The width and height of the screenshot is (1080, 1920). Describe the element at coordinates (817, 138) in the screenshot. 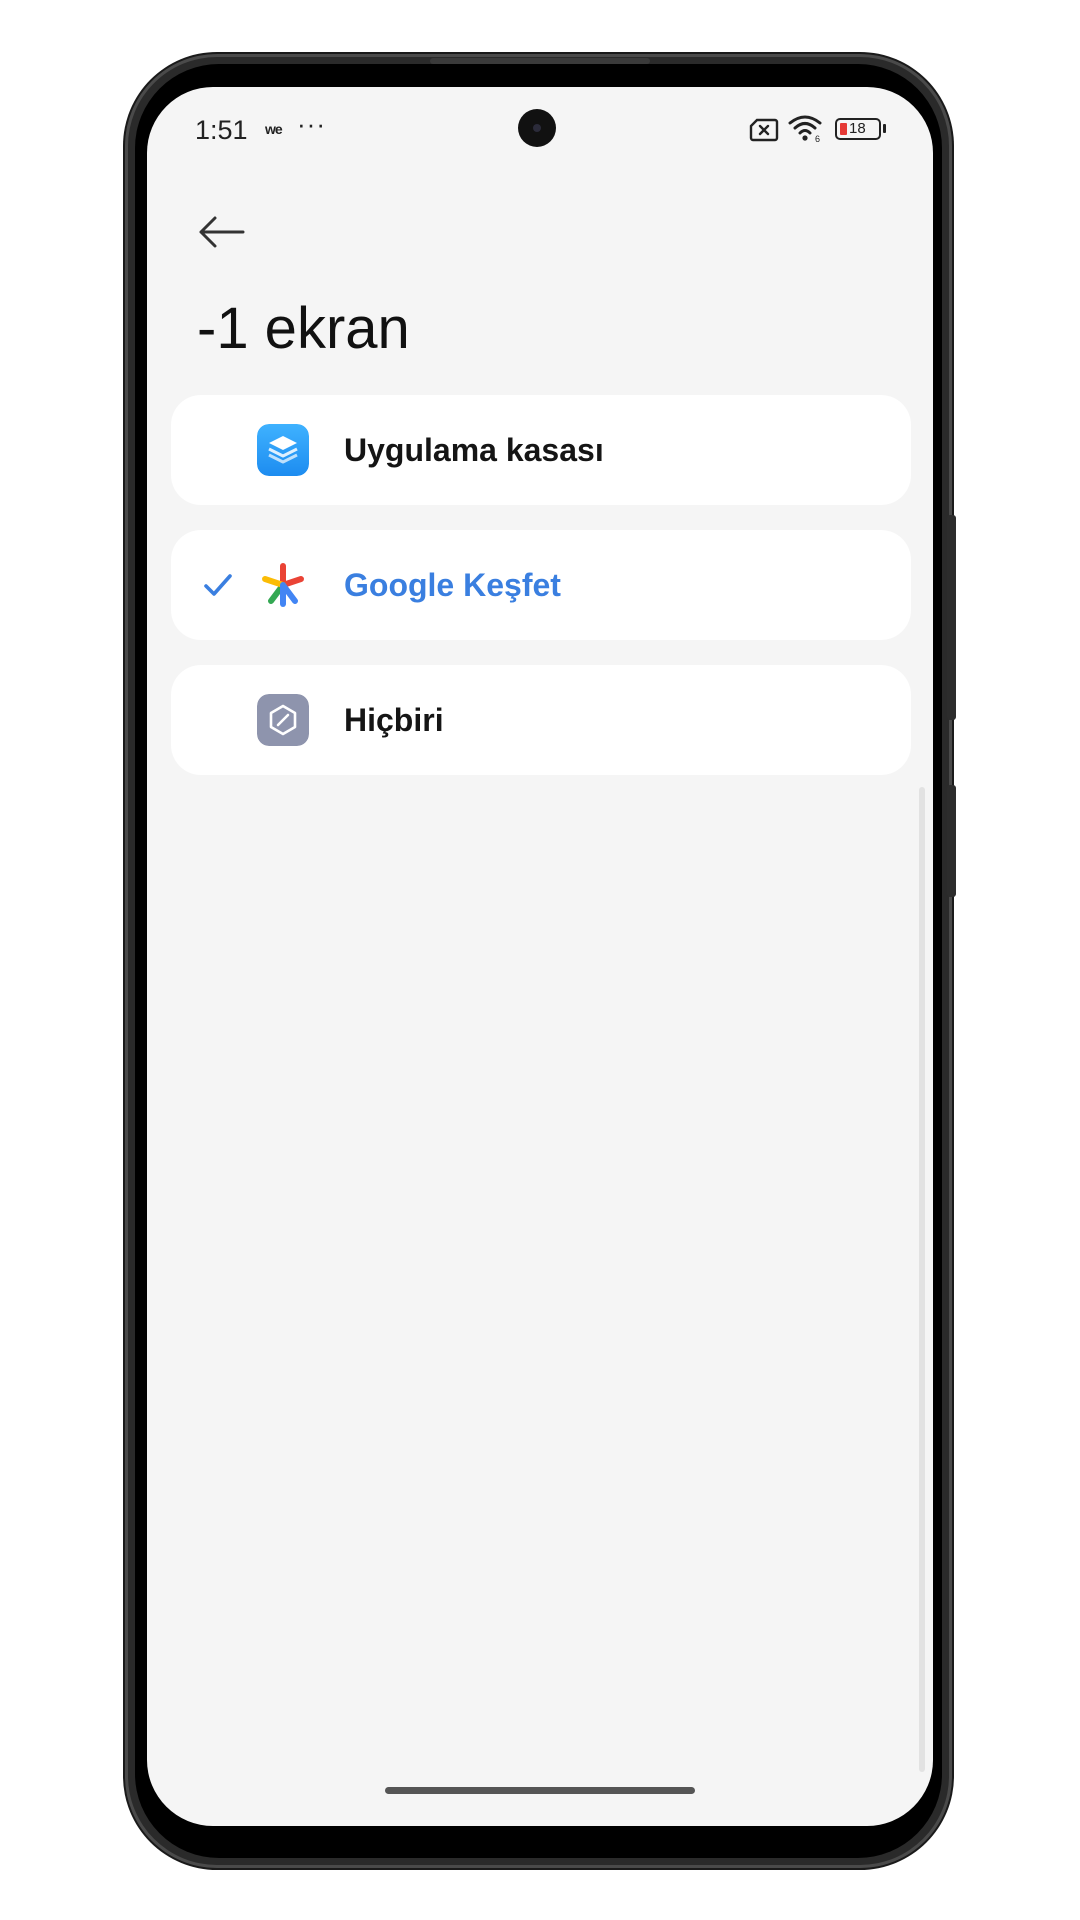

I see `svg-text: 6` at that location.